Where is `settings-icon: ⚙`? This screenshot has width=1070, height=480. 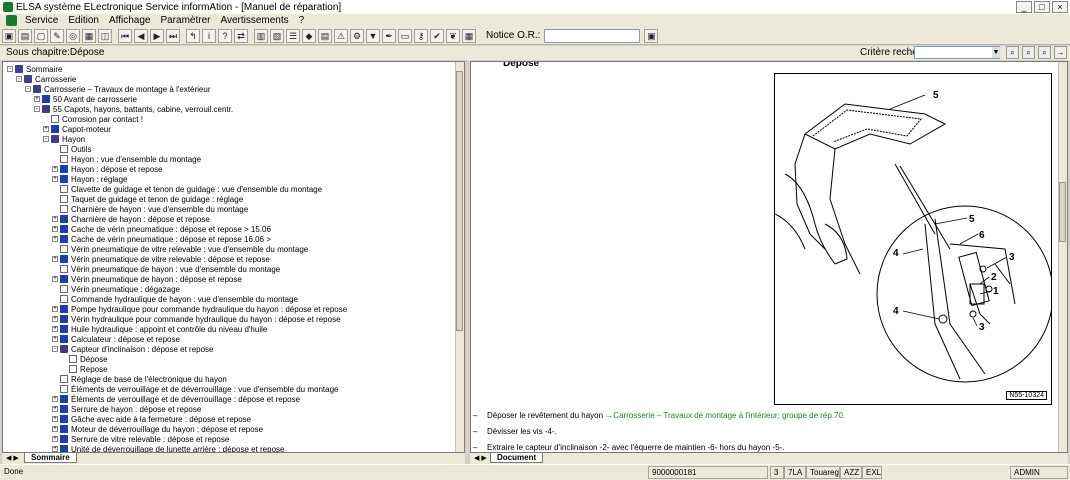
settings-icon: ⚙ is located at coordinates (357, 35).